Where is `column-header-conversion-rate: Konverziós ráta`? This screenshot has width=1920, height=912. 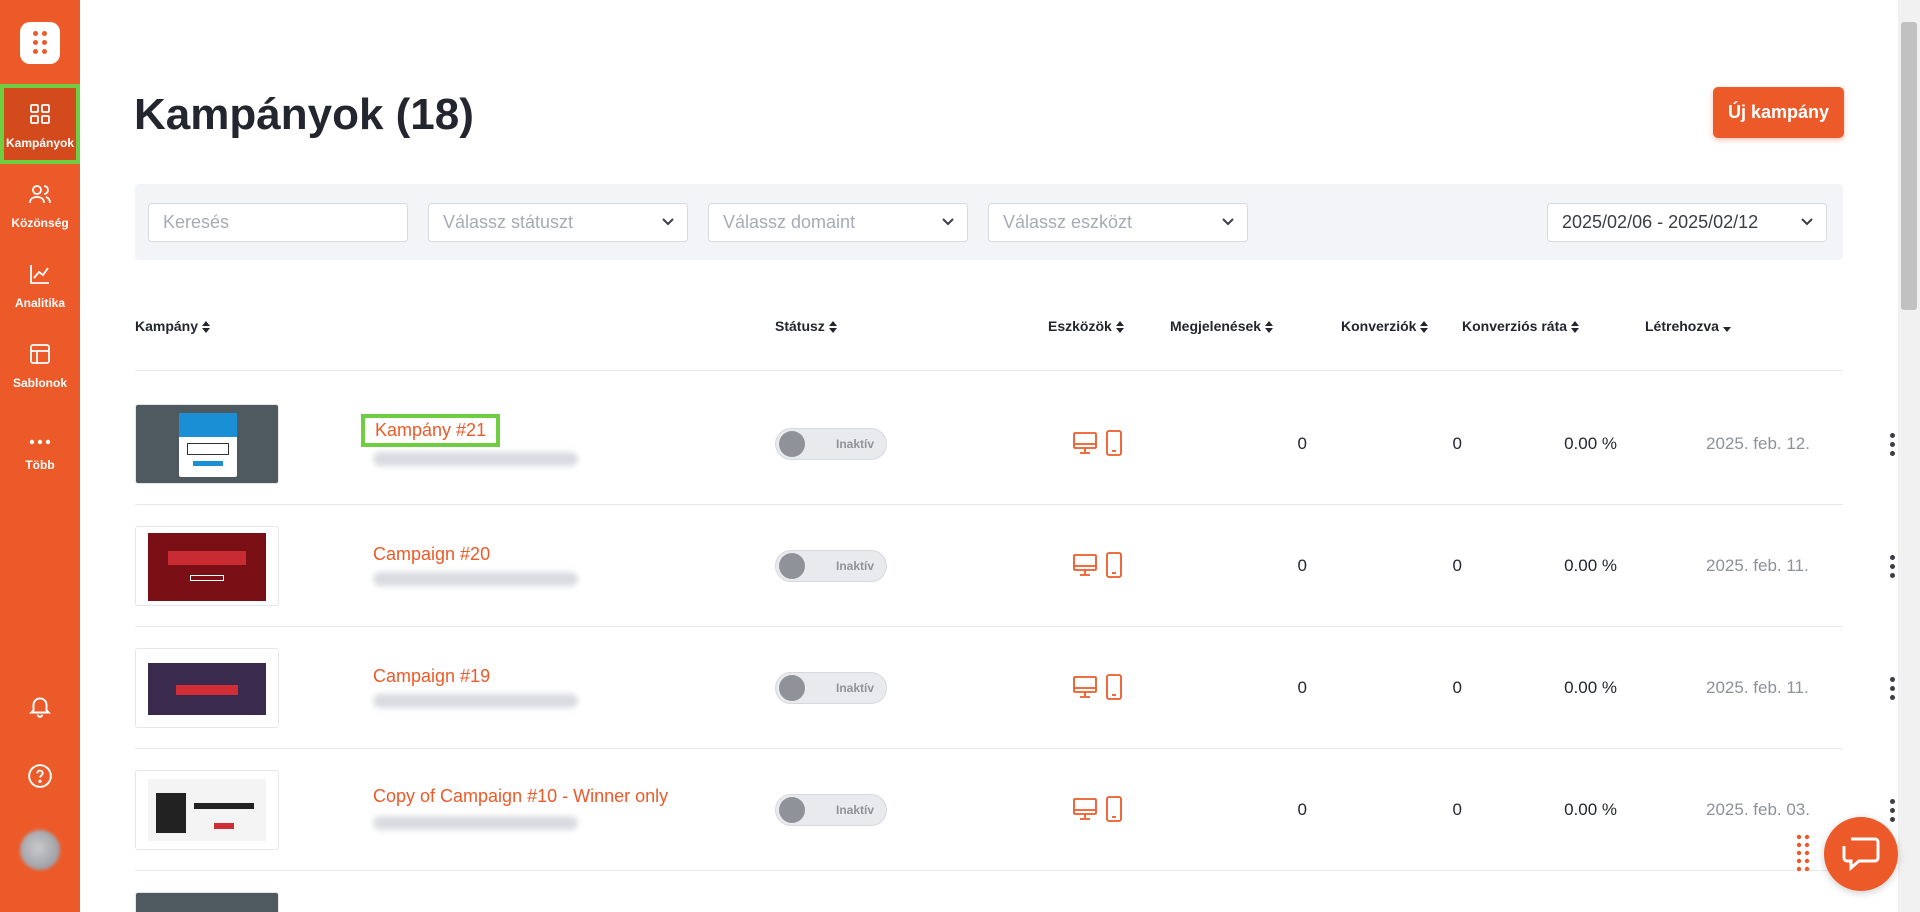
column-header-conversion-rate: Konverziós ráta is located at coordinates (1521, 326).